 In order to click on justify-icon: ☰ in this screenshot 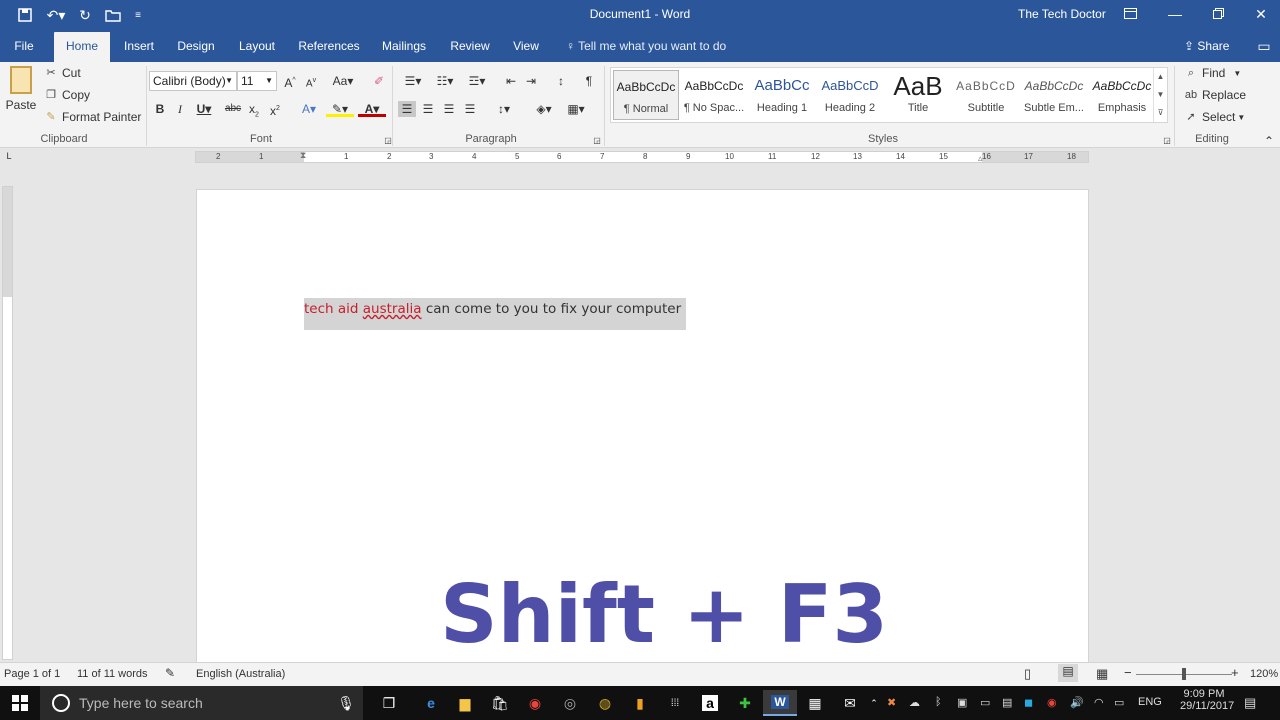, I will do `click(470, 109)`.